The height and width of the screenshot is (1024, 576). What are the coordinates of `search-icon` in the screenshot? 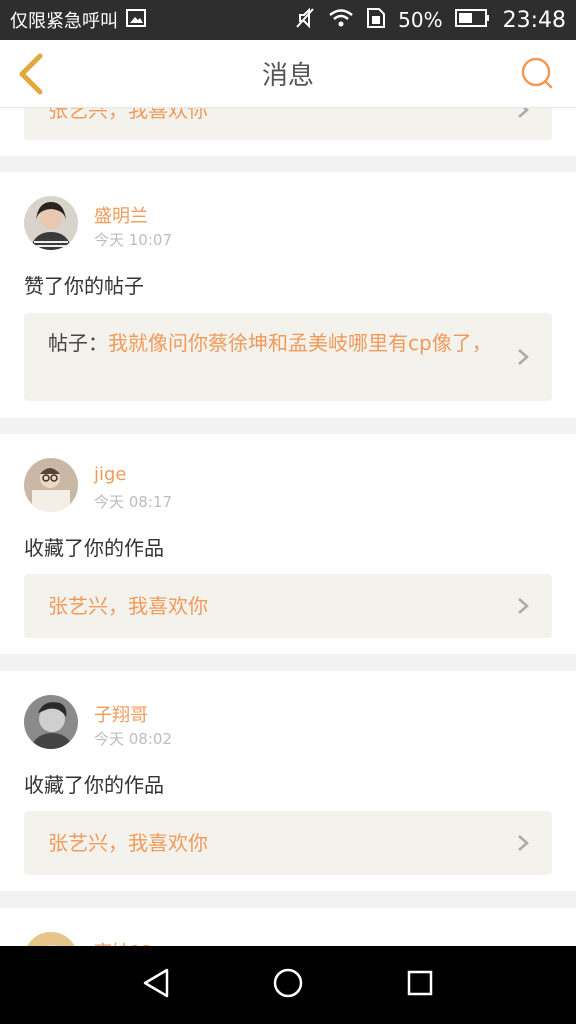 It's located at (537, 75).